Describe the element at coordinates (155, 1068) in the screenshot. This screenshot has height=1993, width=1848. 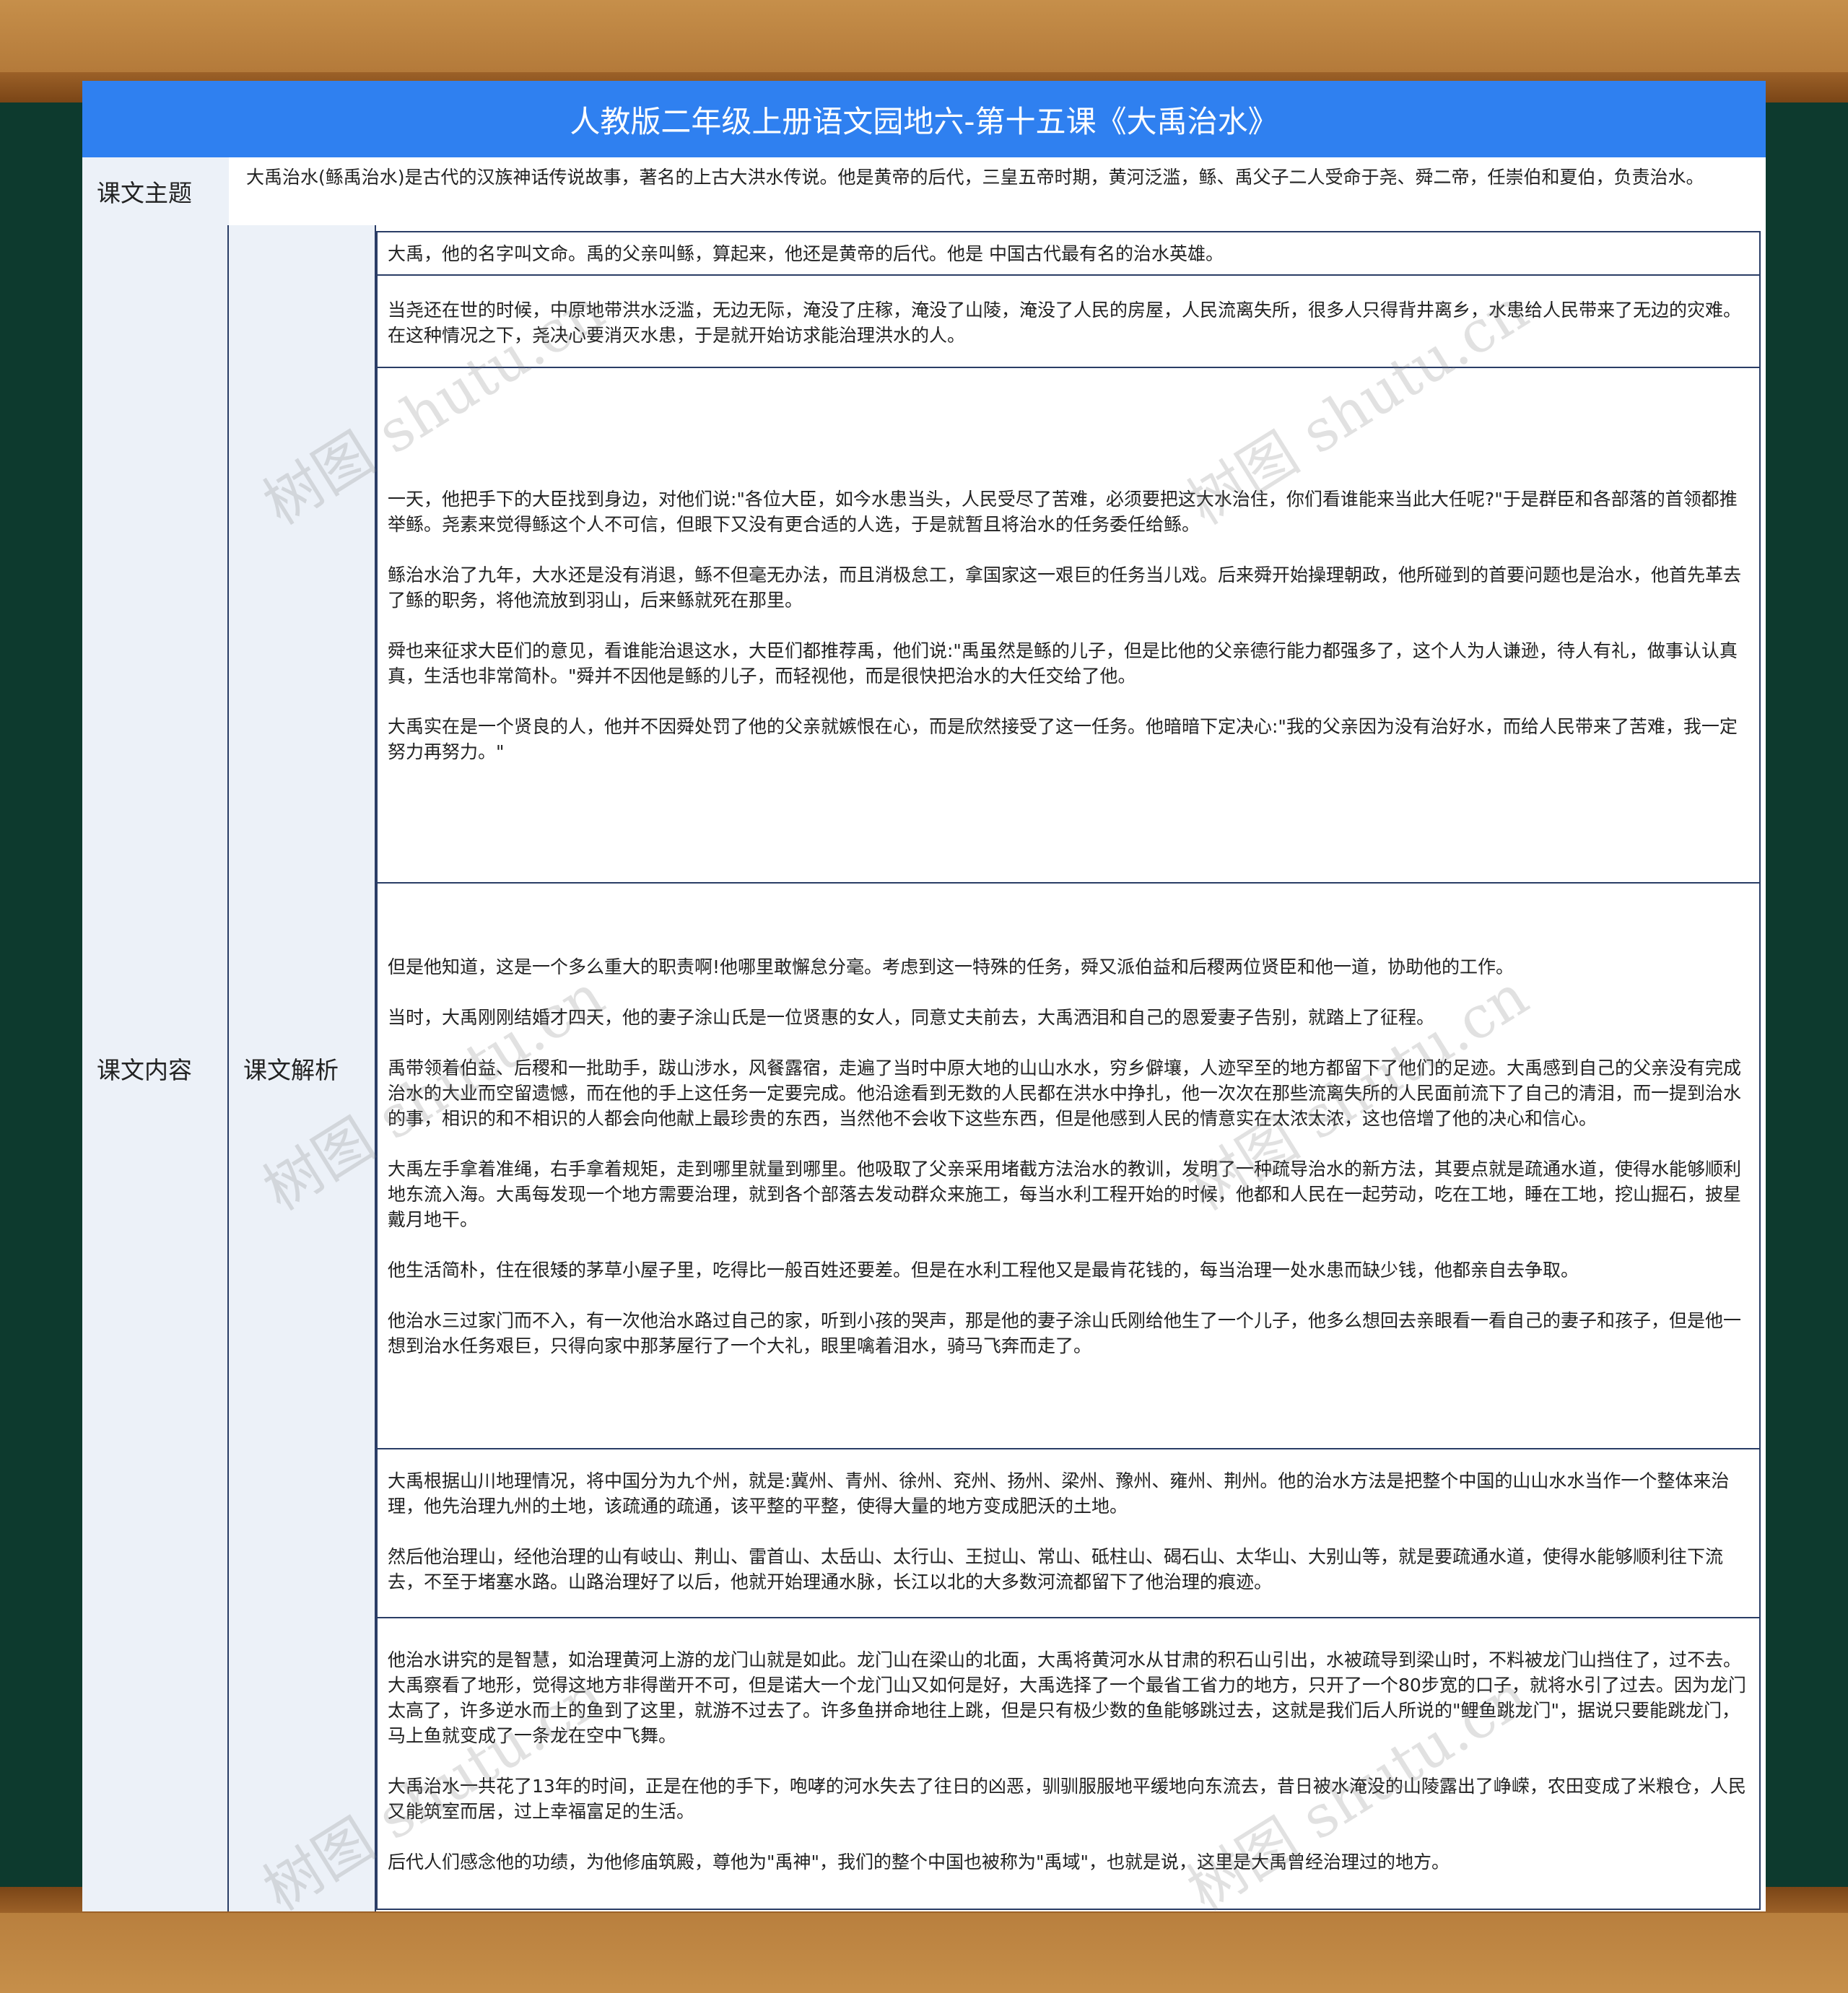
I see `content-label: 课文内容` at that location.